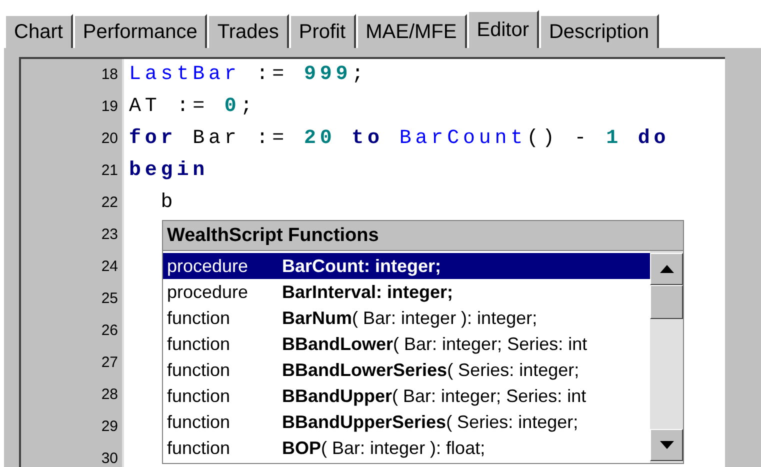 The image size is (761, 467). I want to click on completion-item: function BOP( Bar: integer ): float;, so click(406, 448).